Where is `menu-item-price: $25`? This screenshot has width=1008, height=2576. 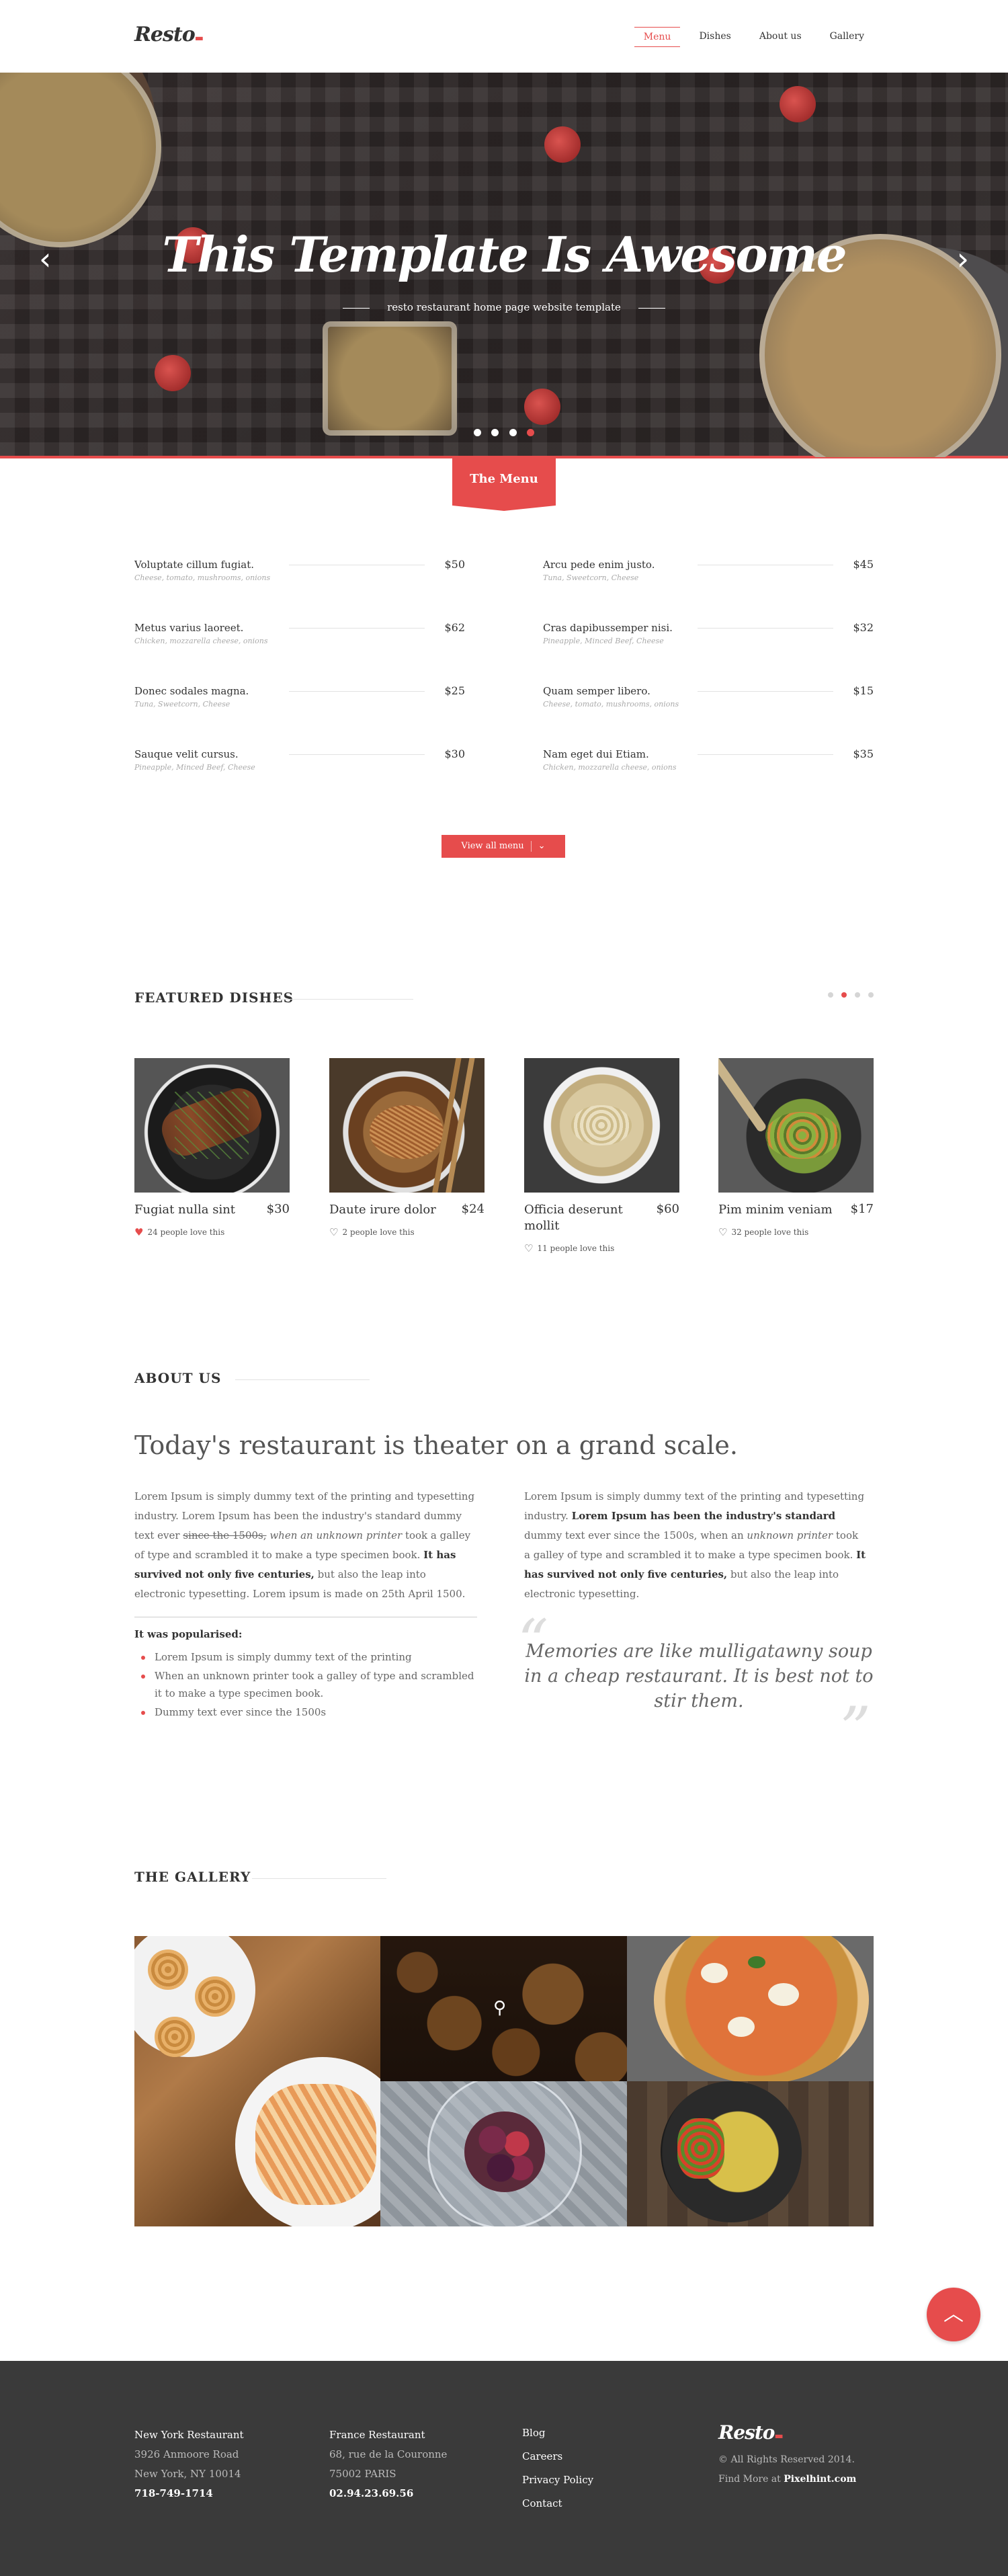 menu-item-price: $25 is located at coordinates (451, 690).